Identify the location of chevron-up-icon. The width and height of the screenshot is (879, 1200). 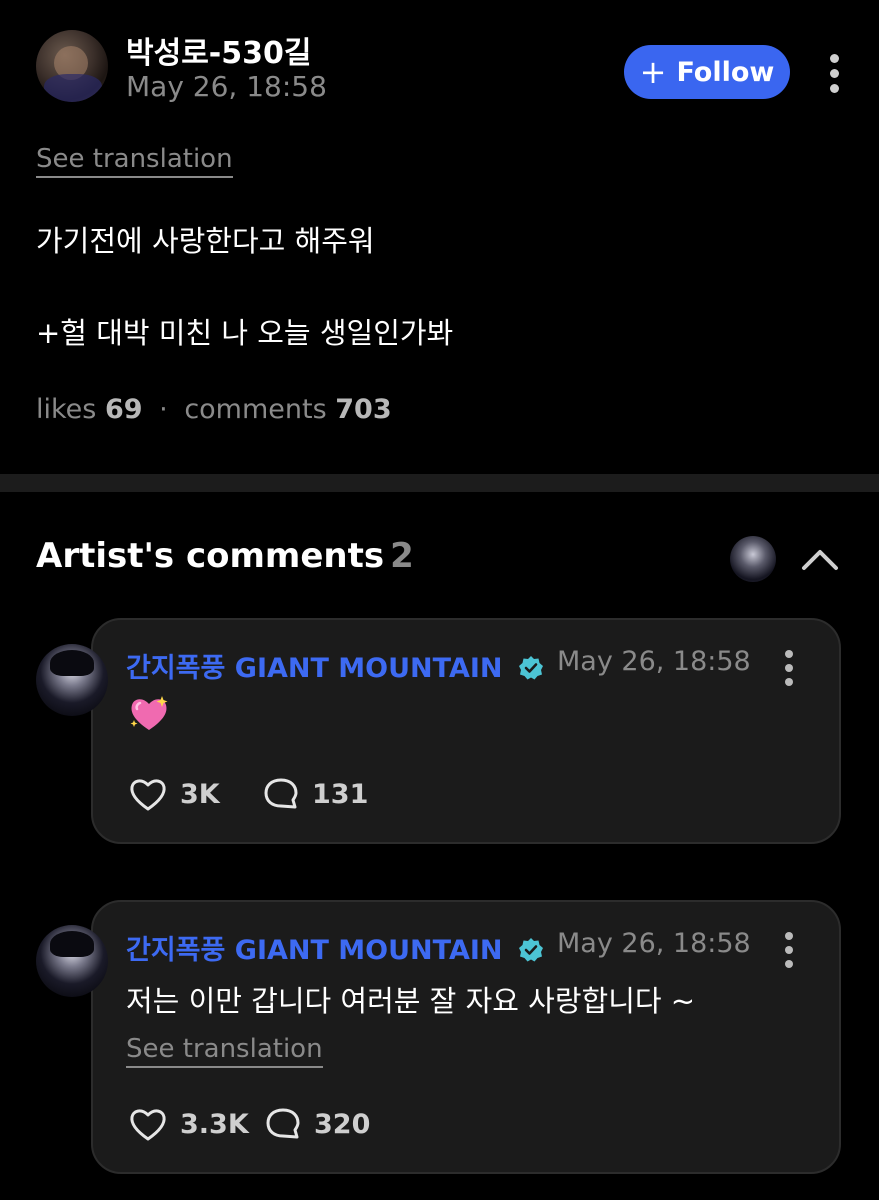
(820, 558).